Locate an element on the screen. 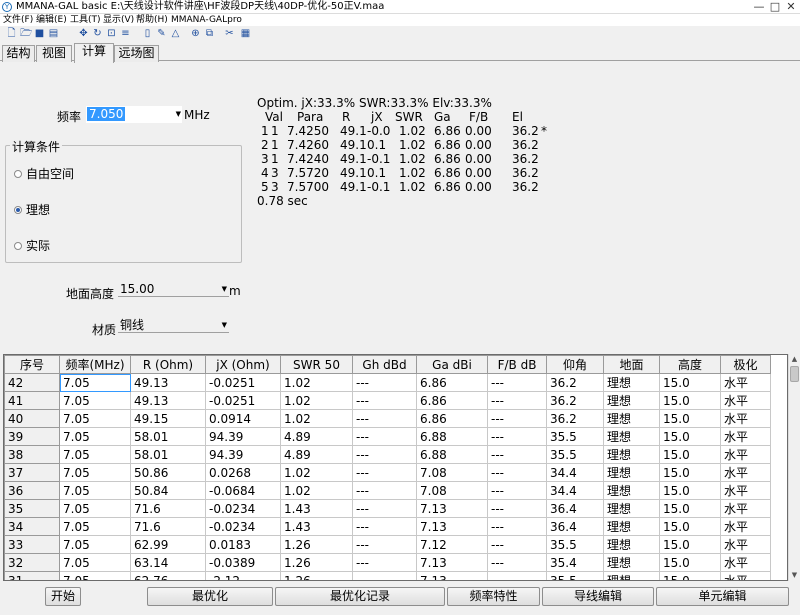 The width and height of the screenshot is (800, 615). close-button: ✕ is located at coordinates (791, 7).